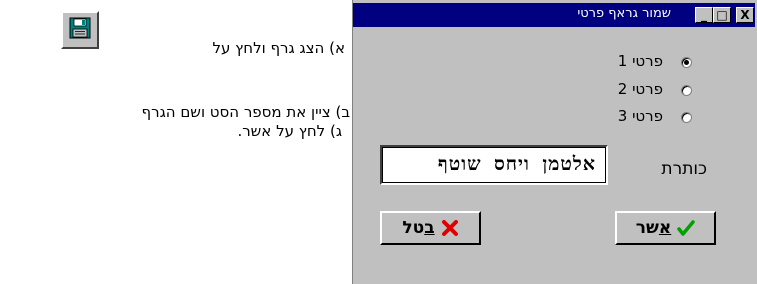  What do you see at coordinates (640, 89) in the screenshot?
I see `option-label: פרטי 2` at bounding box center [640, 89].